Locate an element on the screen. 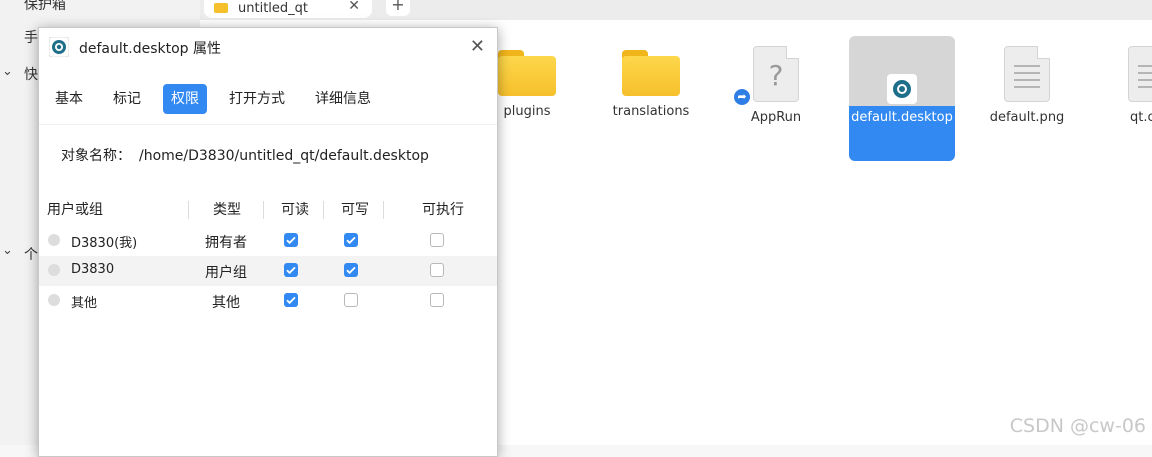 This screenshot has width=1152, height=457. tab-details: 详细信息 is located at coordinates (343, 99).